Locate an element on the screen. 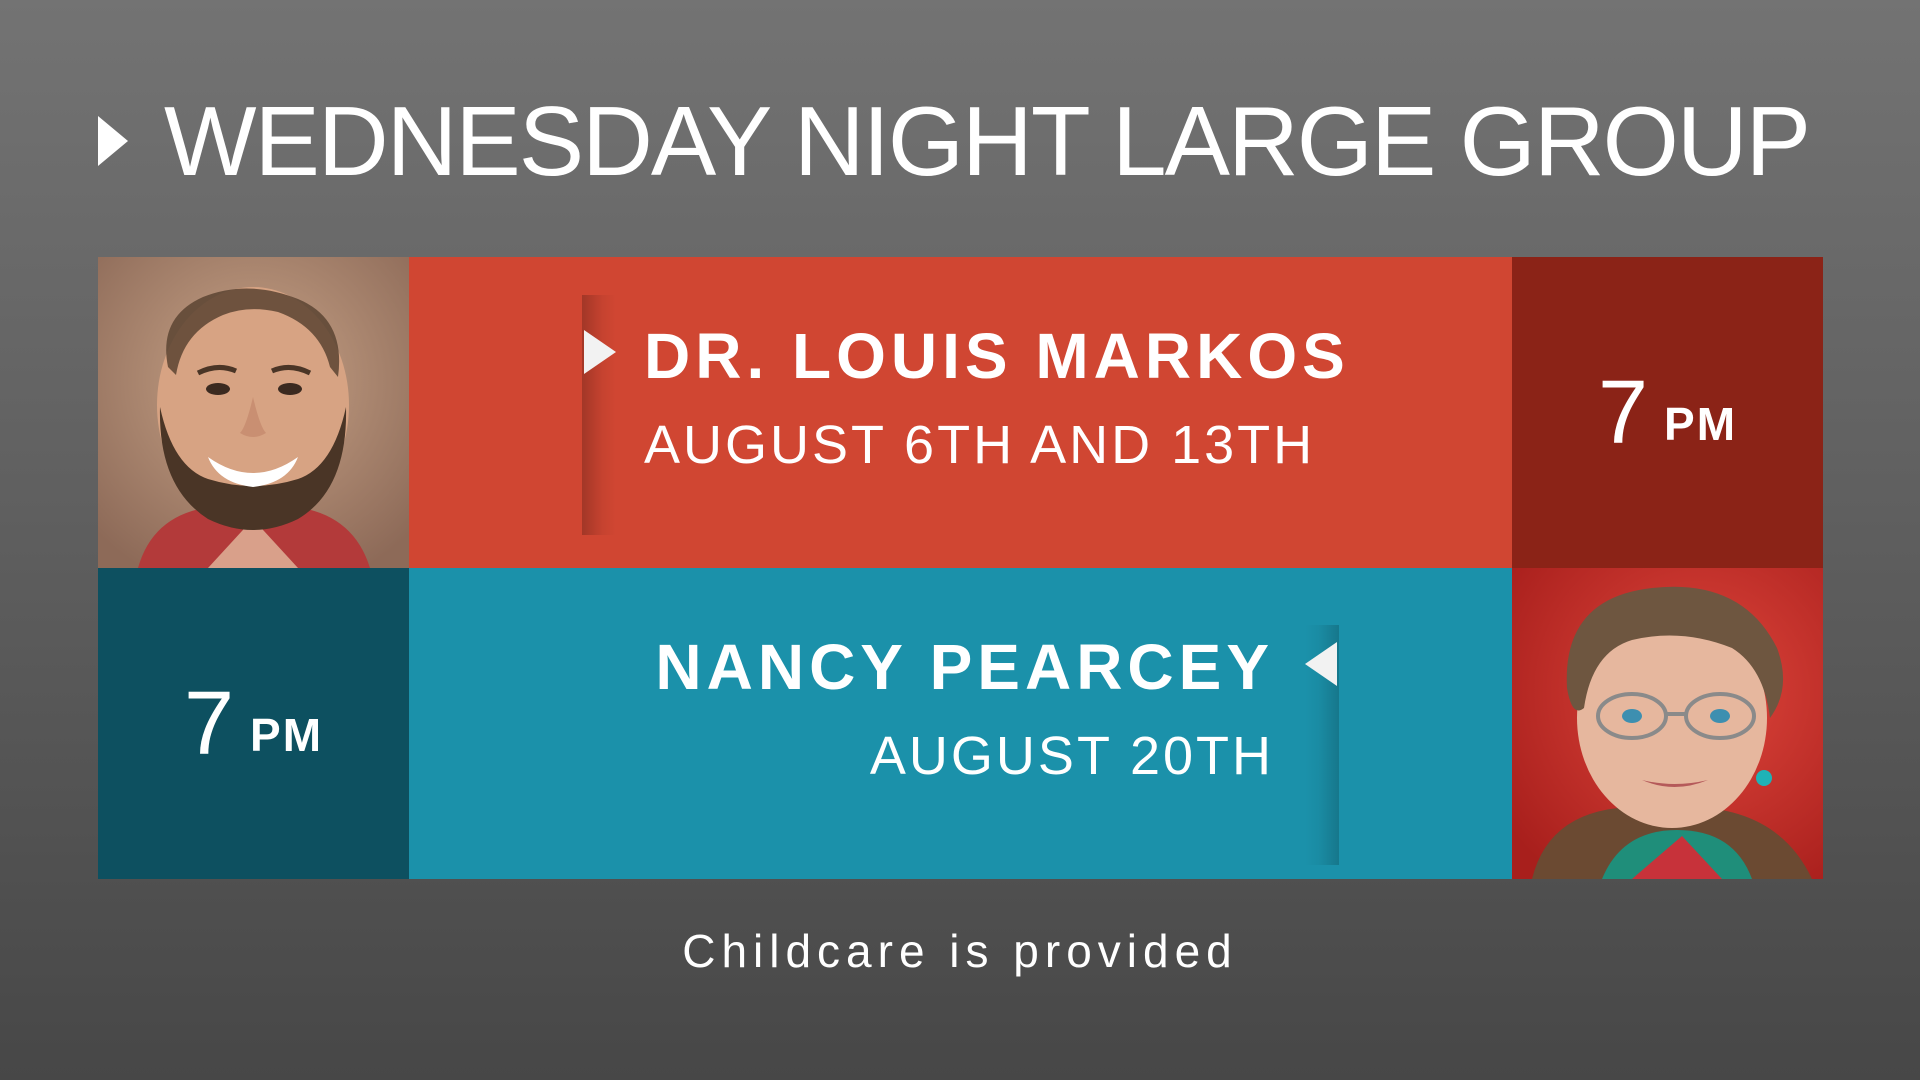 The image size is (1920, 1080). triangle-left-icon is located at coordinates (1321, 664).